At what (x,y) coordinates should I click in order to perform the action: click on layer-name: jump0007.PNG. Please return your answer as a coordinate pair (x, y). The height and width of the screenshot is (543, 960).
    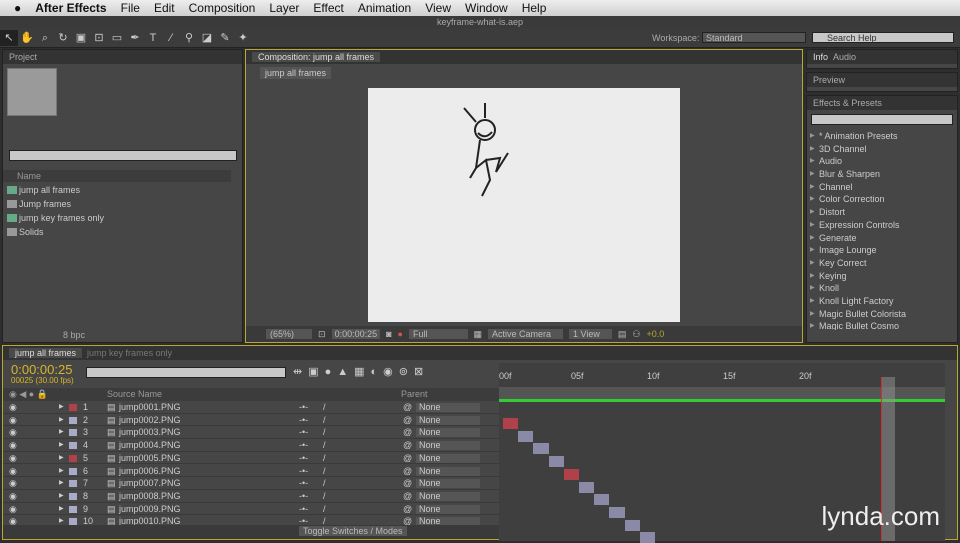
    Looking at the image, I should click on (150, 483).